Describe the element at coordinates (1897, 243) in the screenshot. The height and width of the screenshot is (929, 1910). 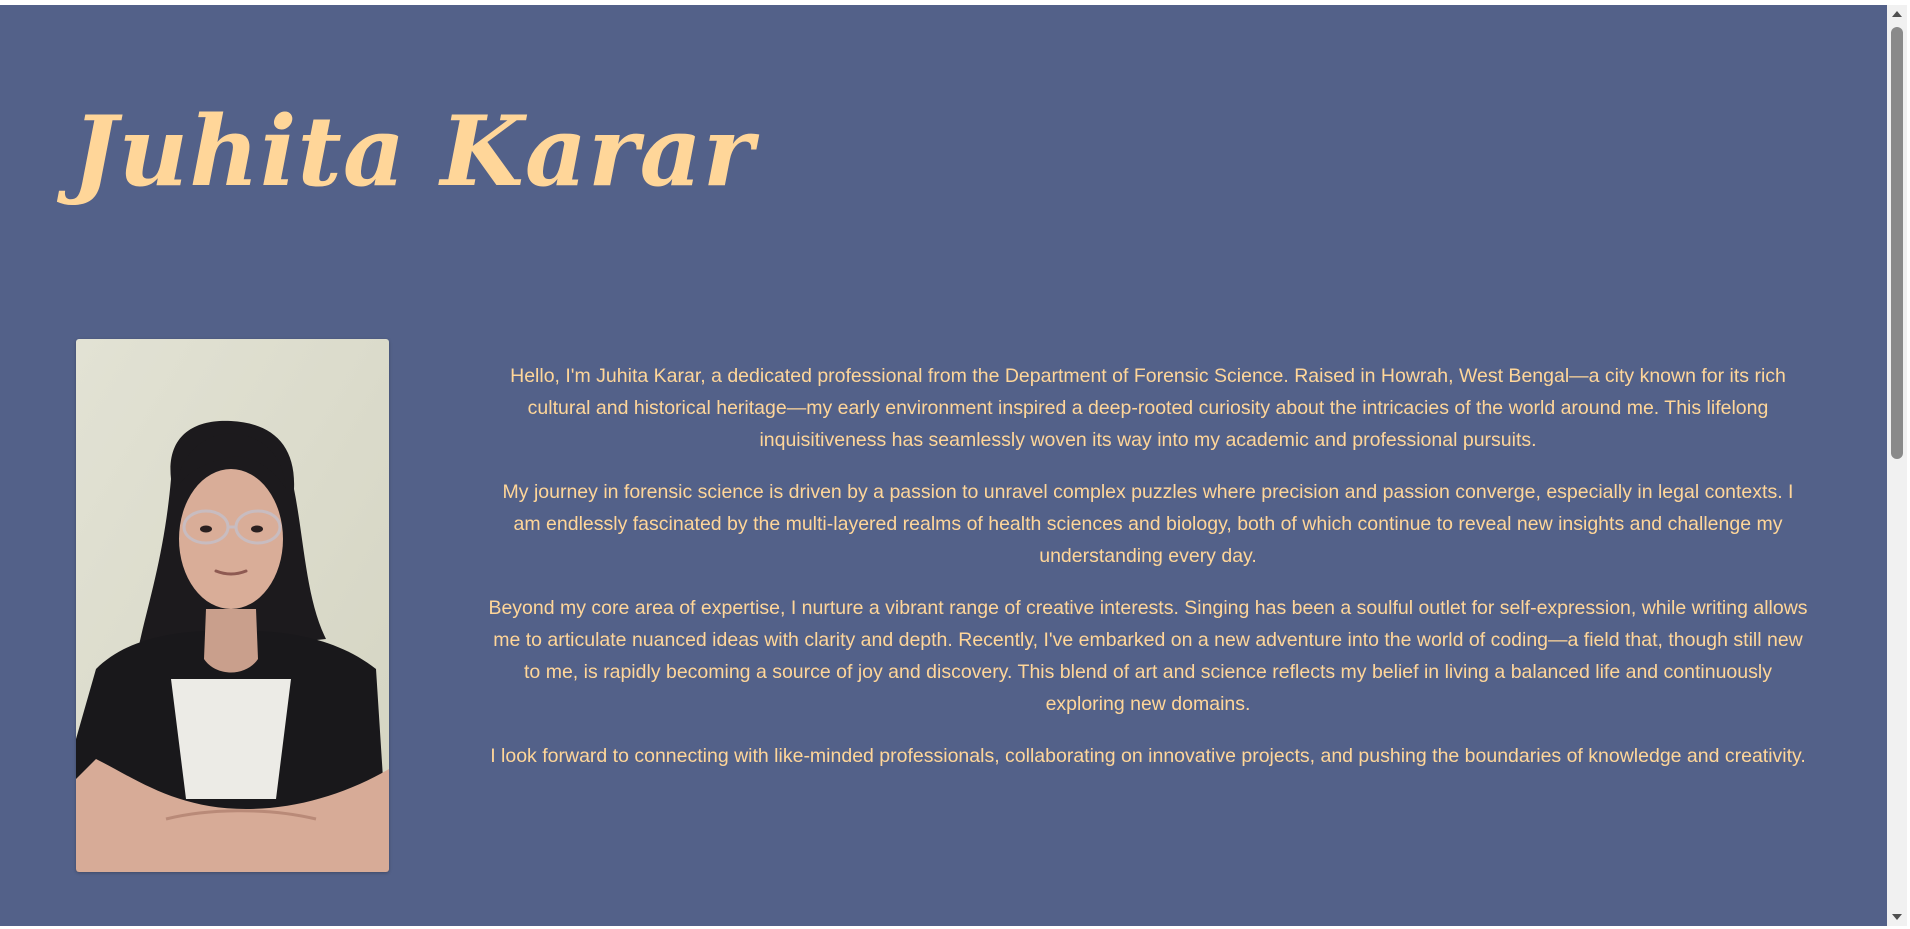
I see `scrollbar-thumb` at that location.